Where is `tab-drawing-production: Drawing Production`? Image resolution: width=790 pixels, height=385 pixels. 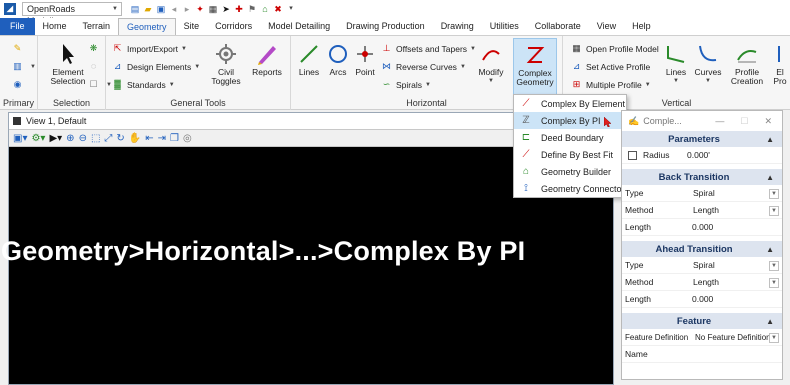
tab-drawing-production: Drawing Production is located at coordinates (385, 26).